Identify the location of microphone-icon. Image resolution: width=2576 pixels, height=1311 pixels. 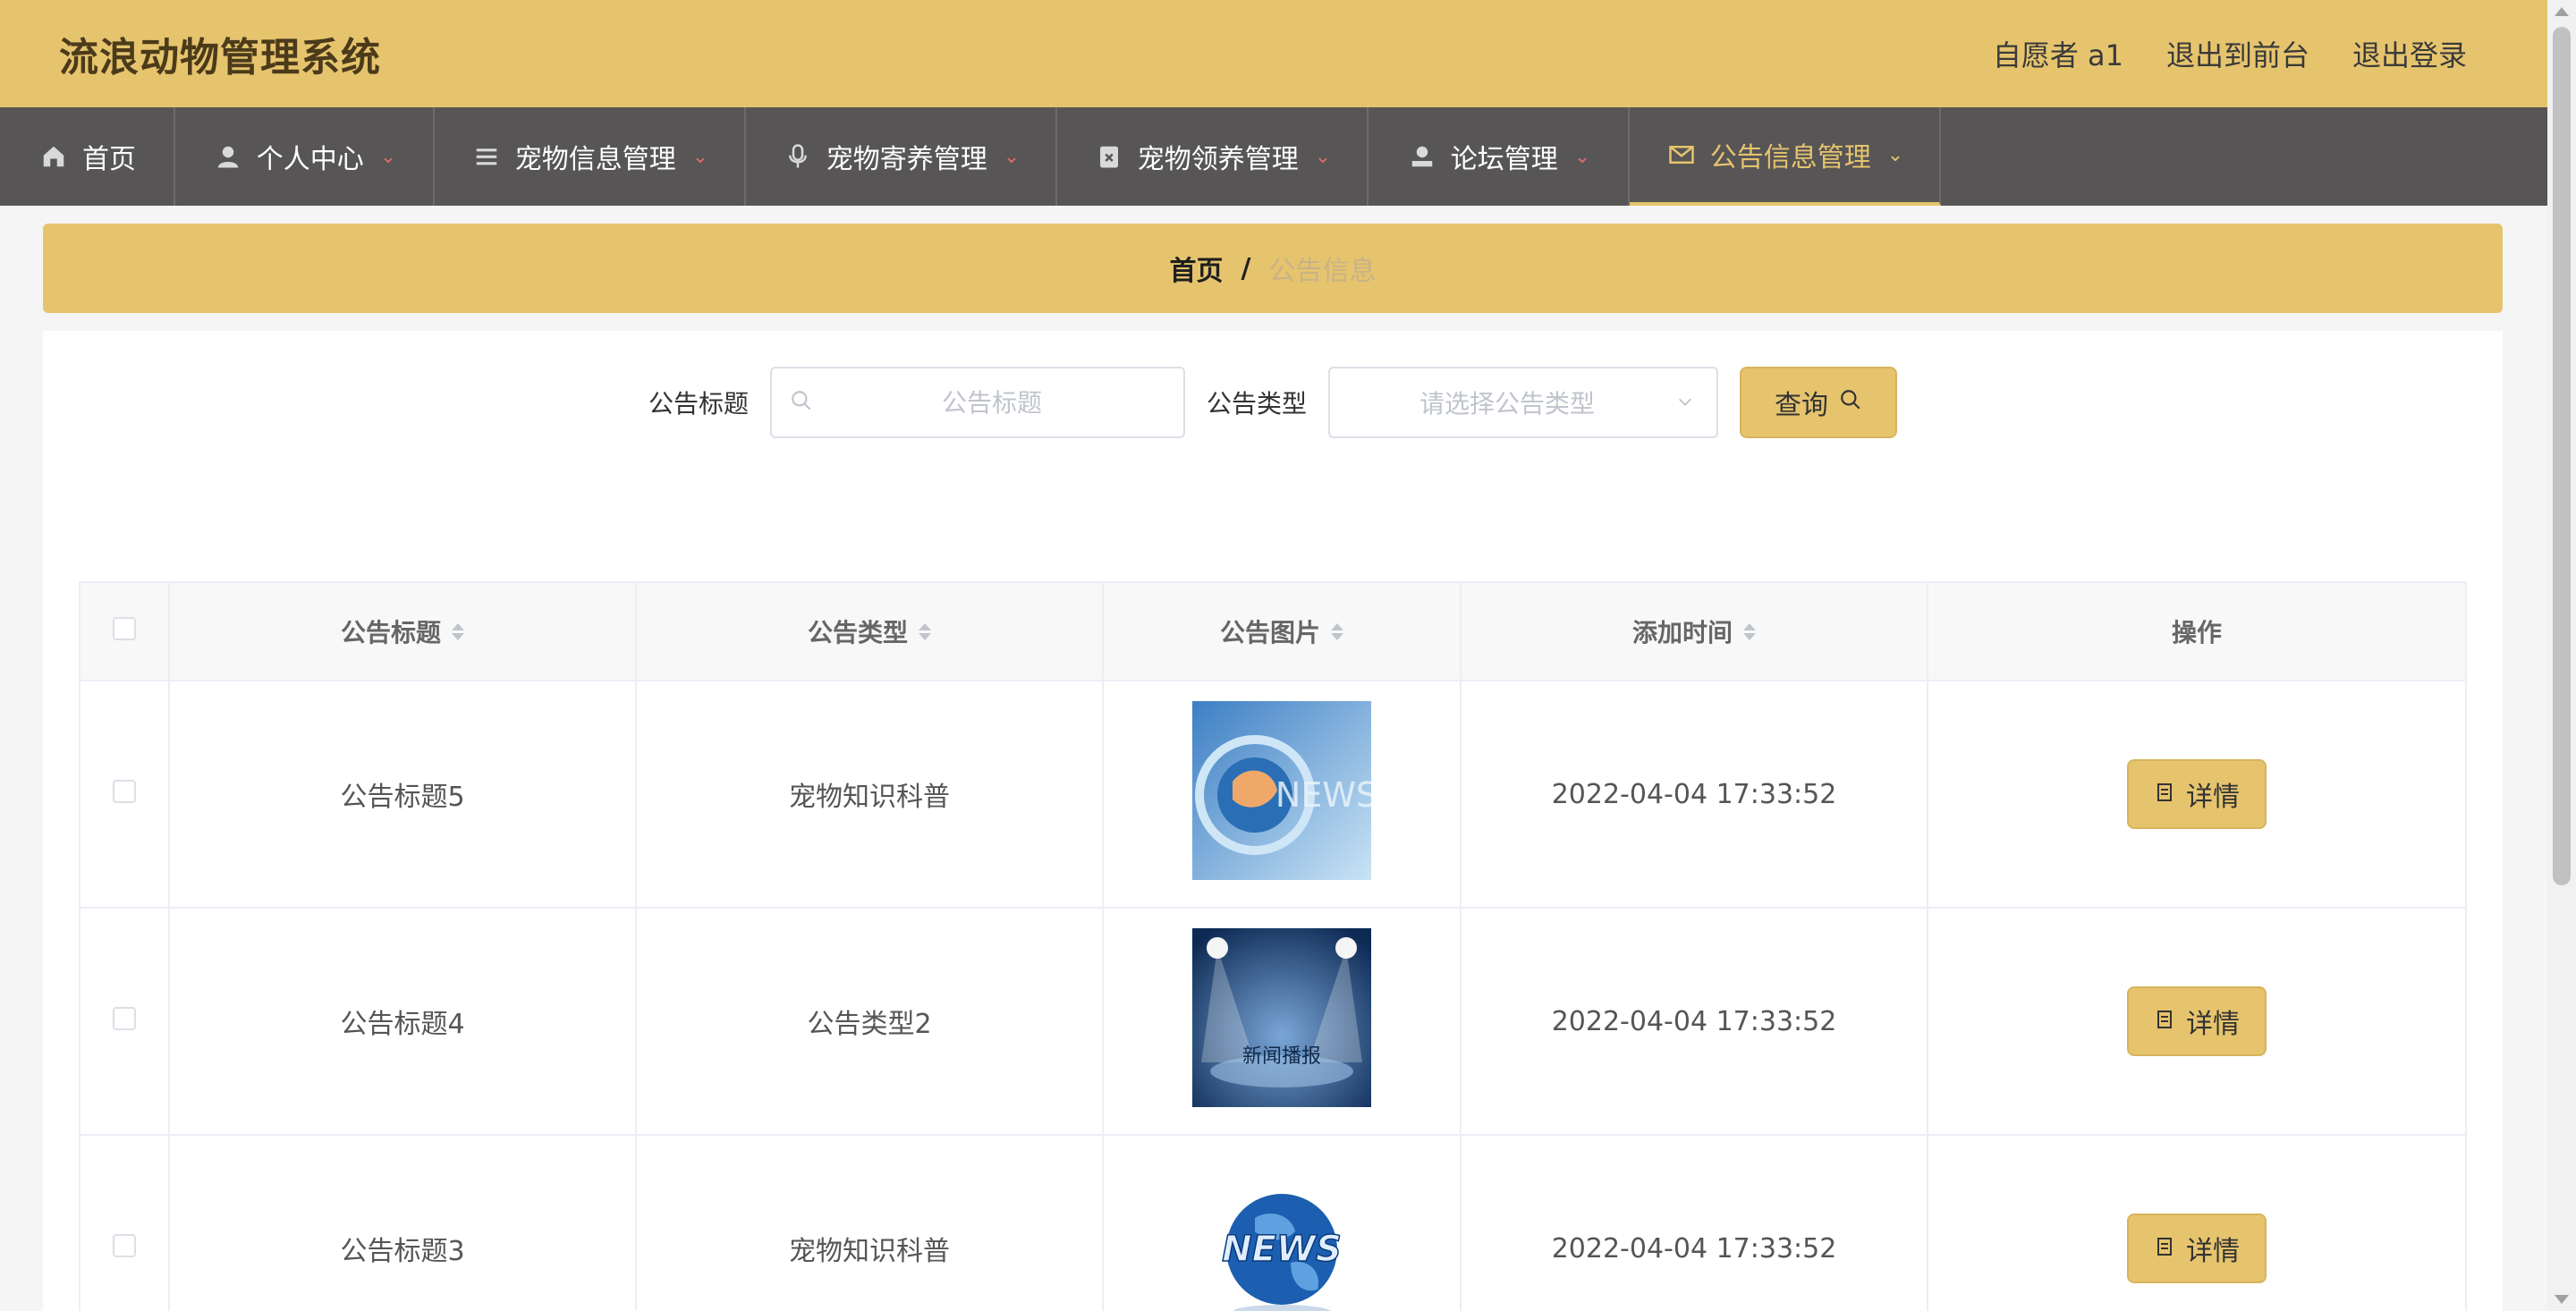
(798, 156).